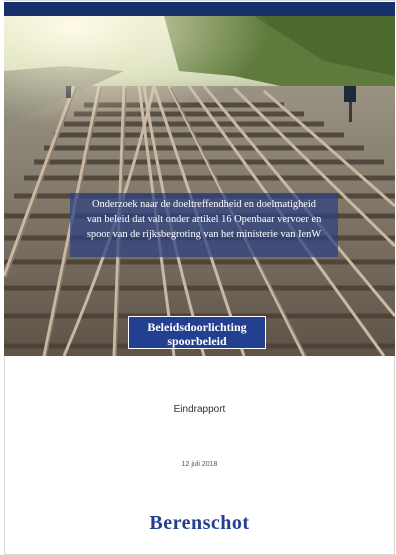 The width and height of the screenshot is (396, 555). I want to click on label-line: spoorbeleid, so click(197, 341).